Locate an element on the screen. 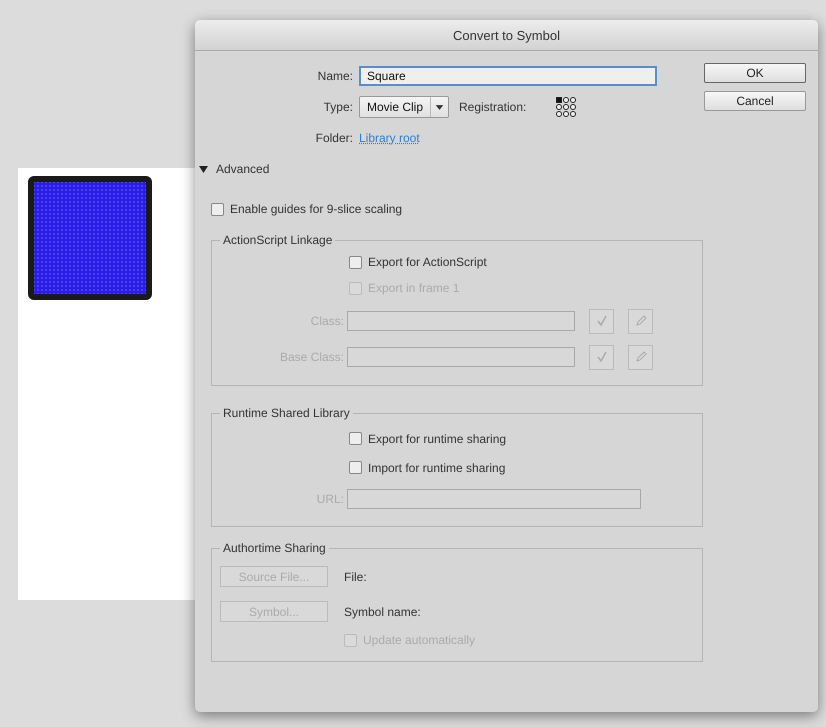 This screenshot has width=826, height=727. window-title: Convert to Symbol is located at coordinates (506, 35).